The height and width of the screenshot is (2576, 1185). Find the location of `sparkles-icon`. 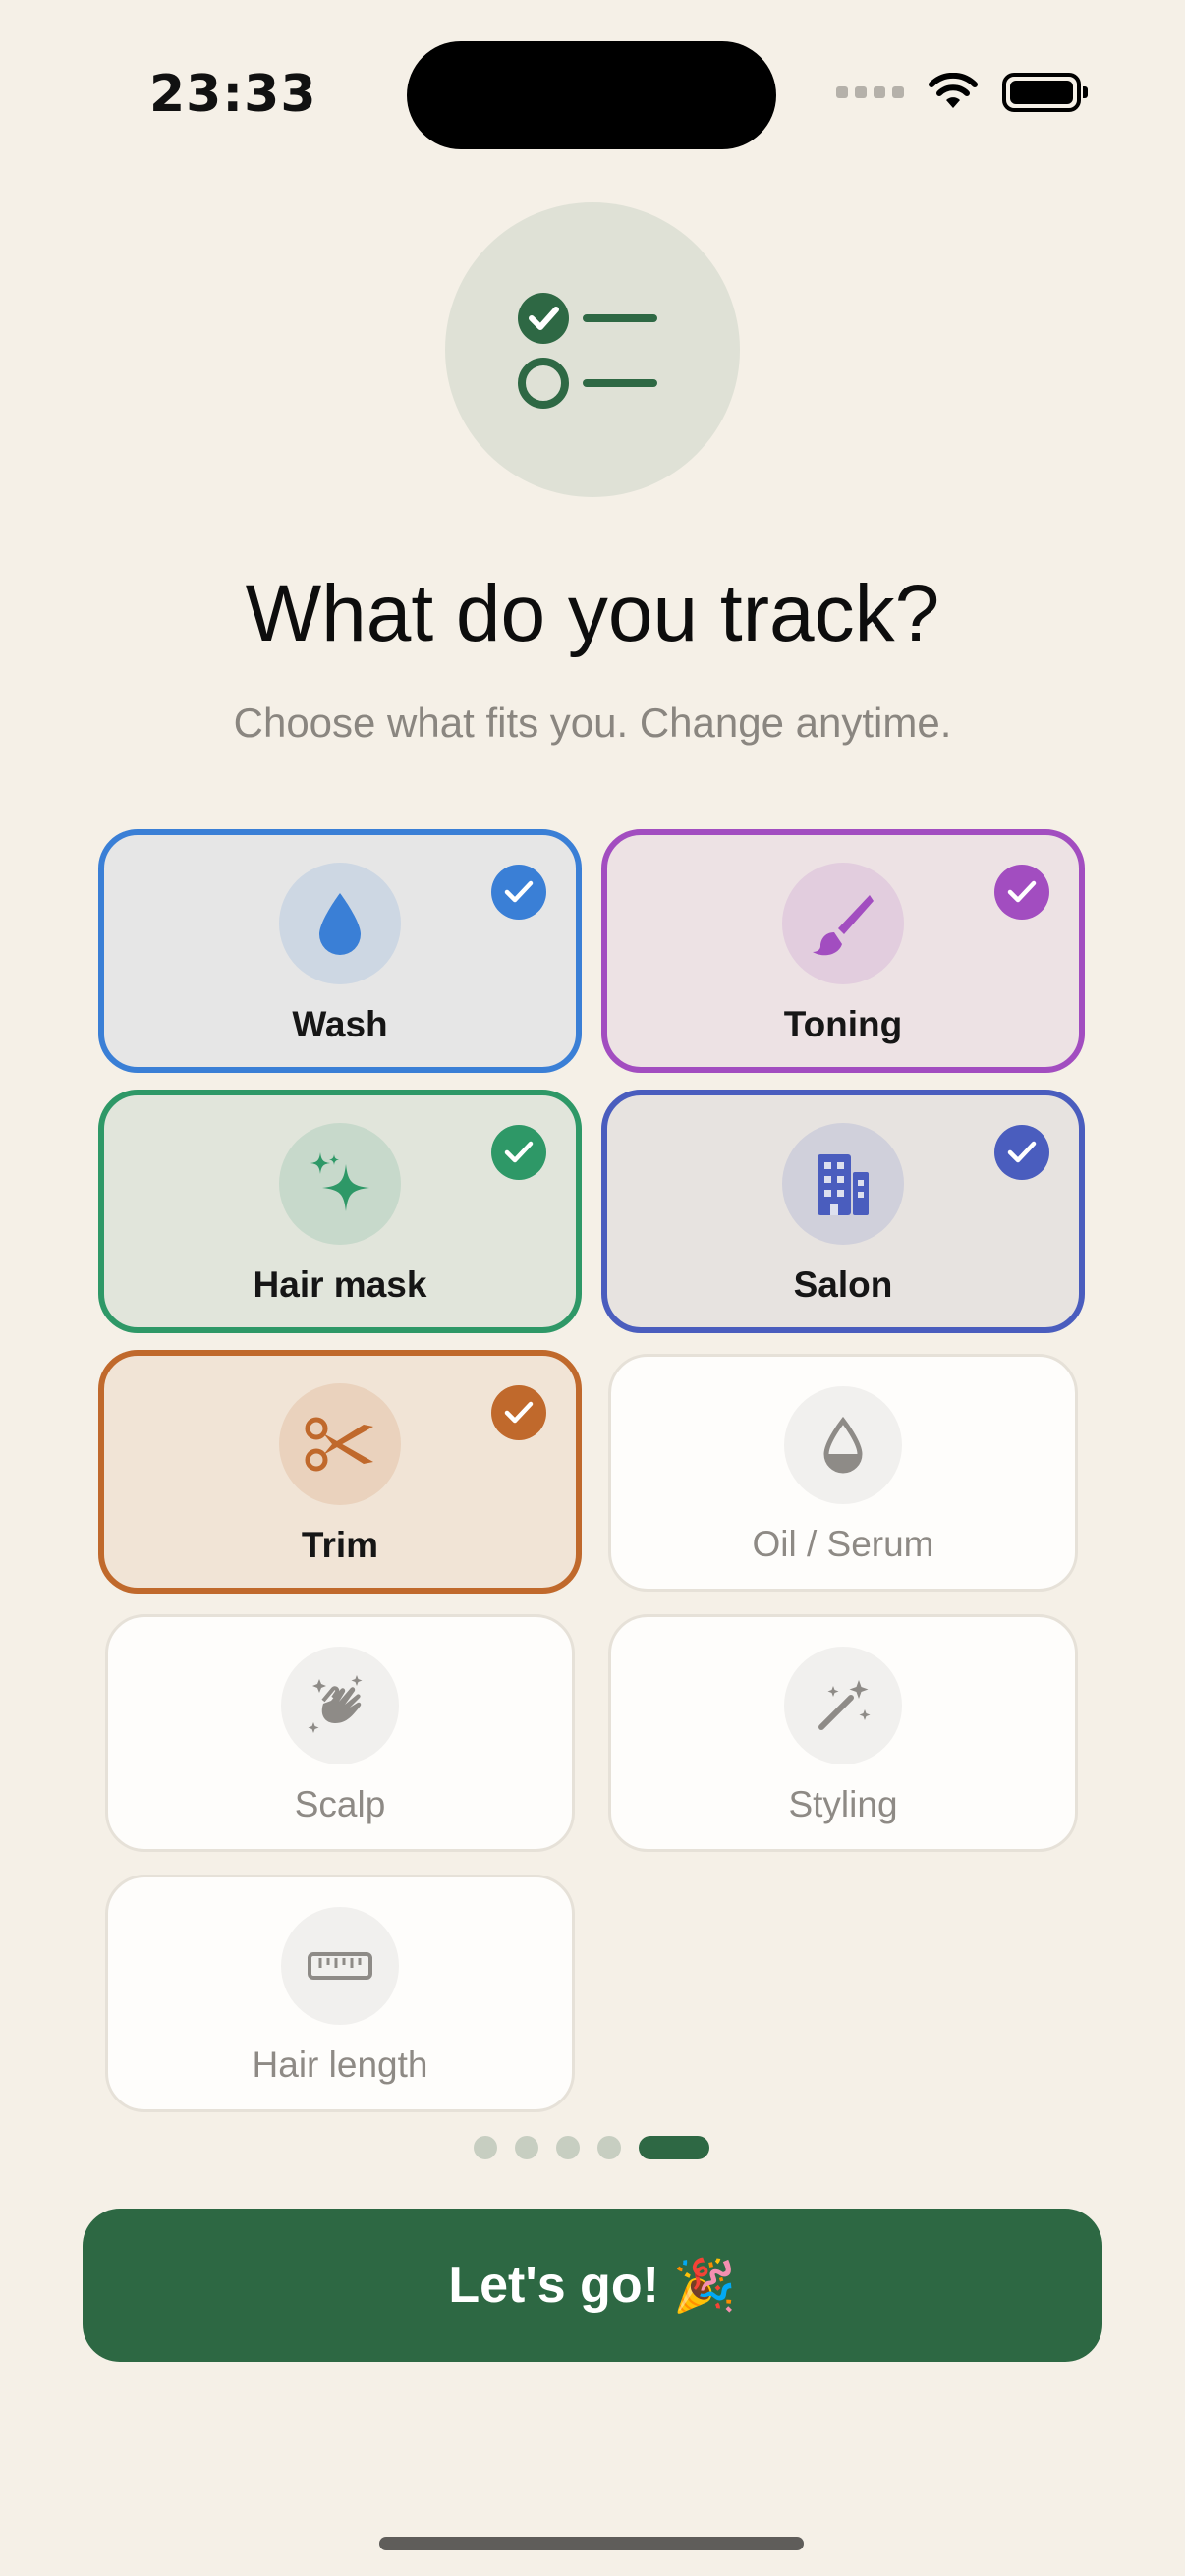

sparkles-icon is located at coordinates (340, 1183).